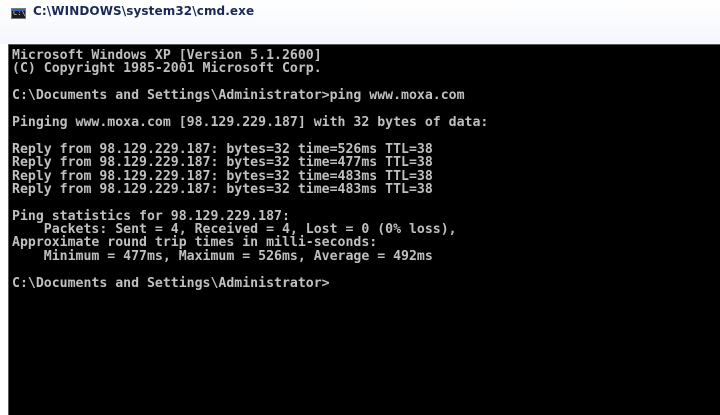  Describe the element at coordinates (360, 22) in the screenshot. I see `title-bar: C:\ C:\WINDOWS\system32\cmd.exe` at that location.